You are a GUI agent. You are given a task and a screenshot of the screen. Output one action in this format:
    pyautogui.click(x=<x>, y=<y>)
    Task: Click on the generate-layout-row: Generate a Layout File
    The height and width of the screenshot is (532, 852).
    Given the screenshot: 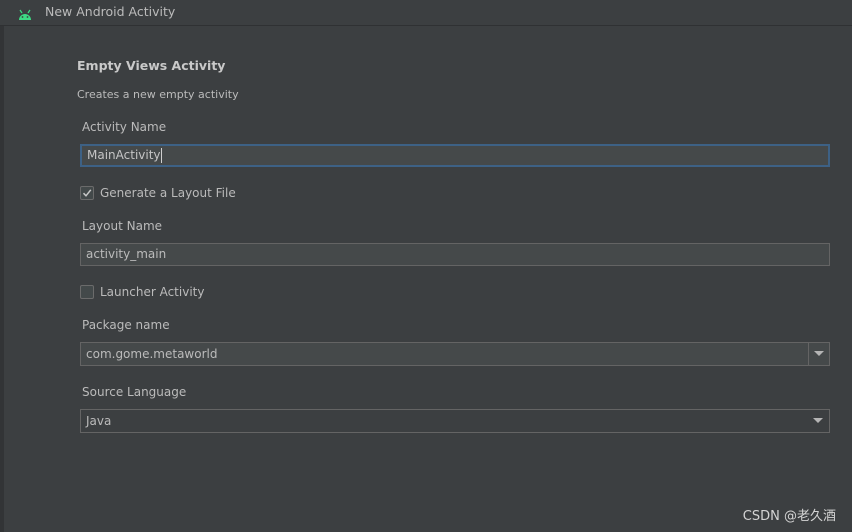 What is the action you would take?
    pyautogui.click(x=158, y=193)
    